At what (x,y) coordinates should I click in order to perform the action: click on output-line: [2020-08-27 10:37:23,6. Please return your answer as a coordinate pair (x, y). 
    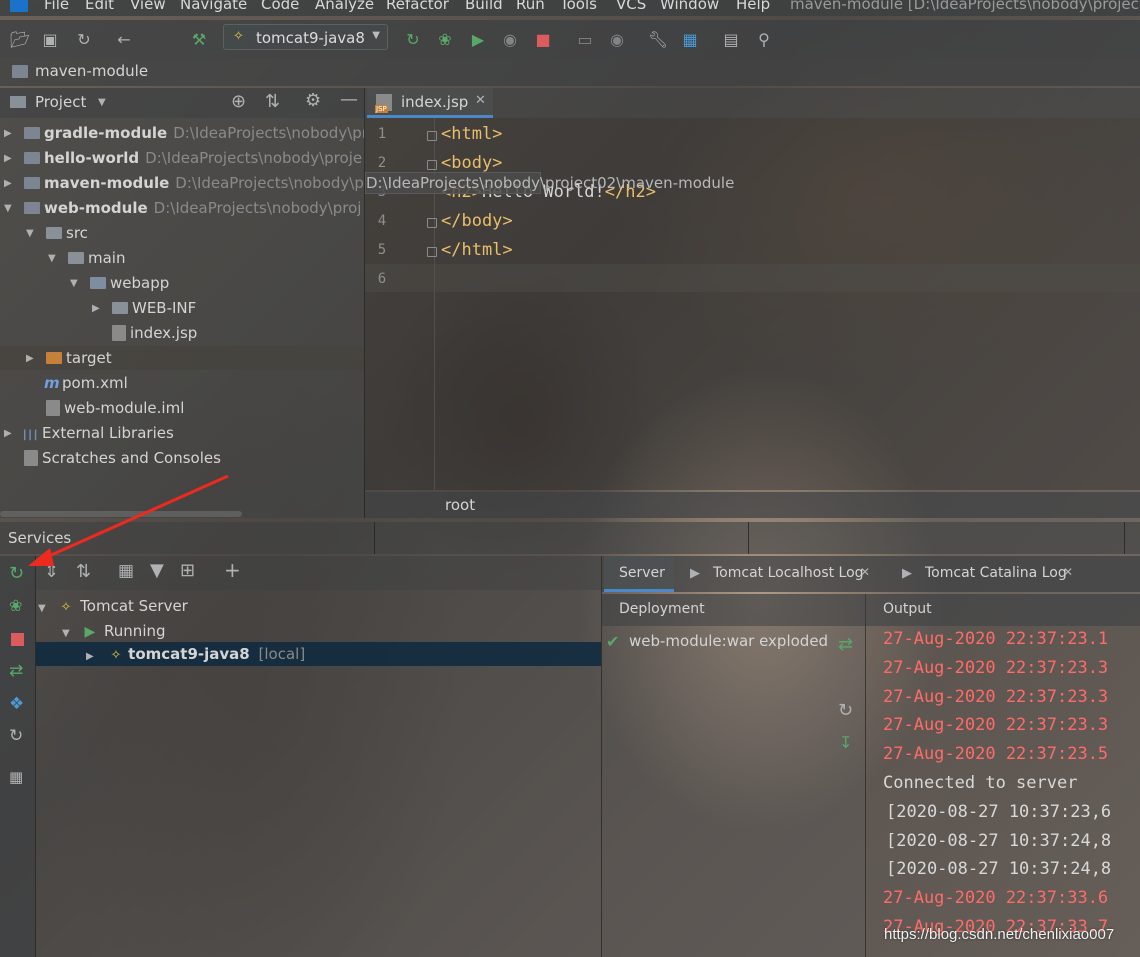
    Looking at the image, I should click on (999, 811).